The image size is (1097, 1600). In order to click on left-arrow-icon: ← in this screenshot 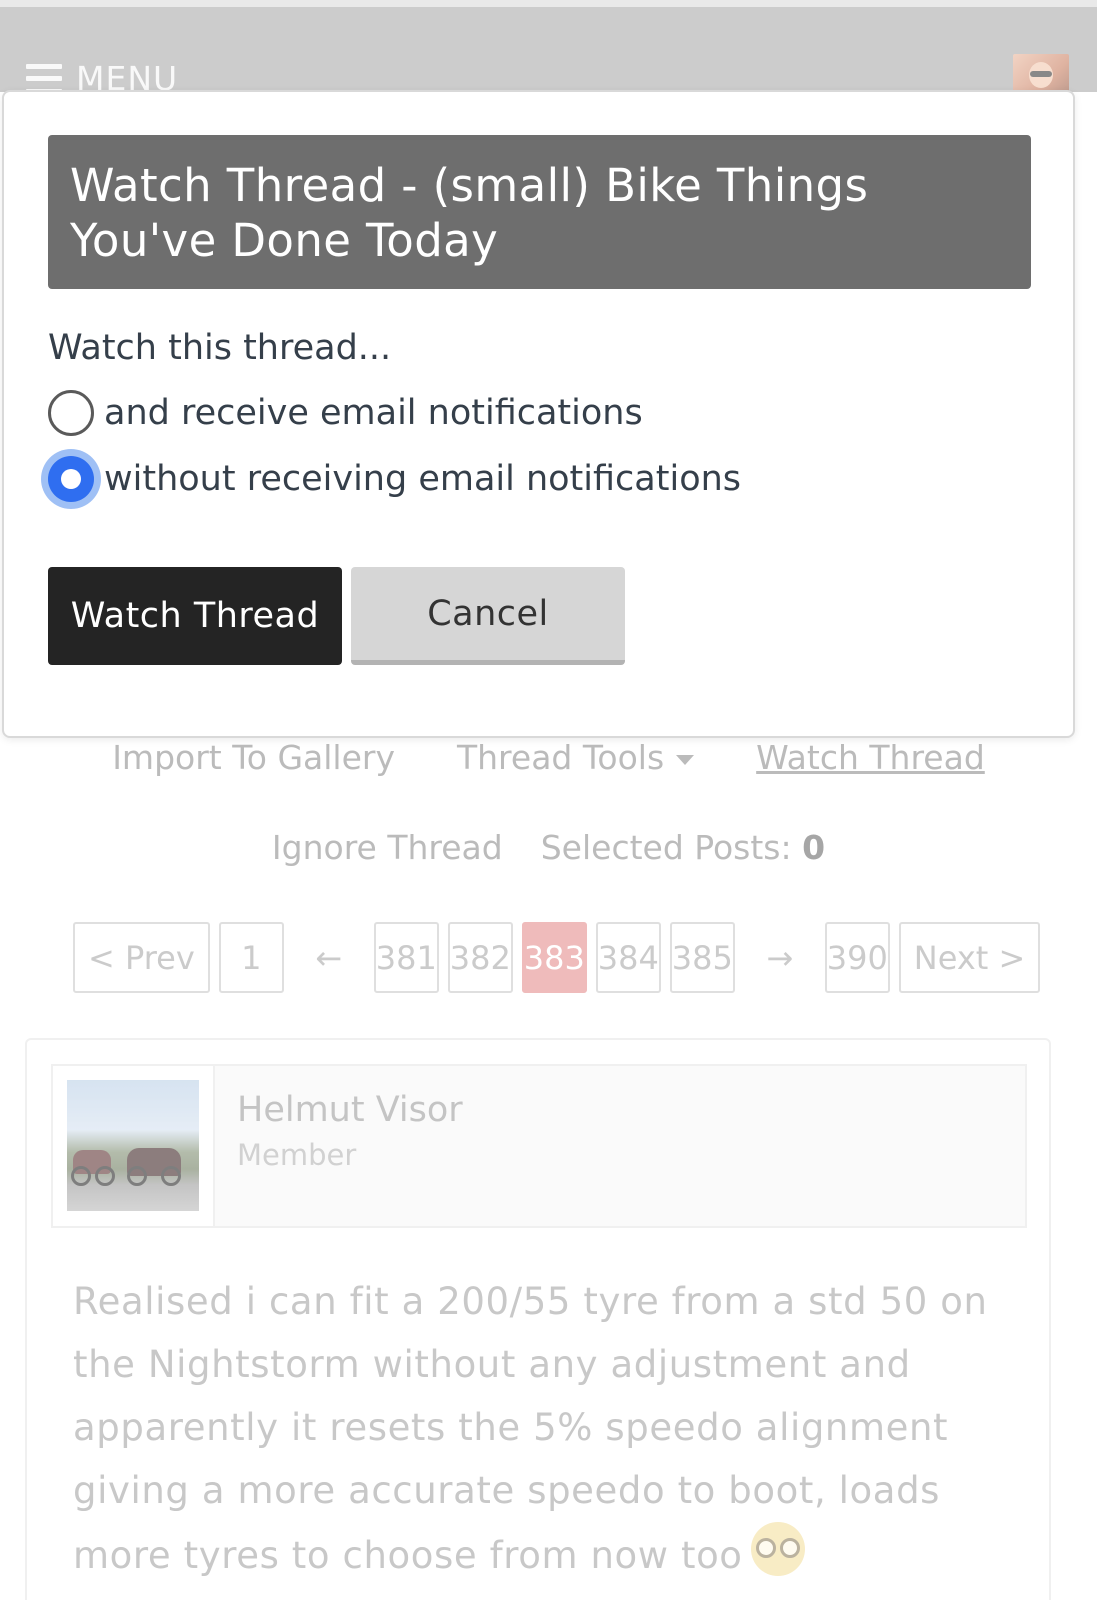, I will do `click(329, 957)`.